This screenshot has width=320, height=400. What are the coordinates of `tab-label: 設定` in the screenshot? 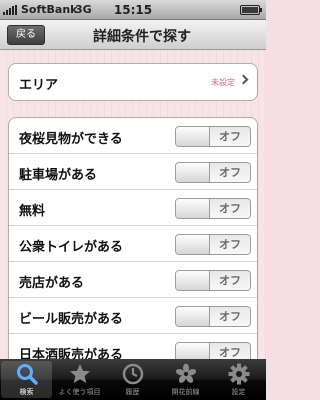 It's located at (238, 392).